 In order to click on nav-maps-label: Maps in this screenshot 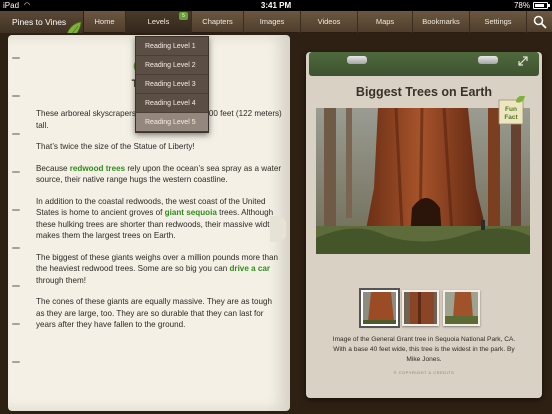, I will do `click(385, 21)`.